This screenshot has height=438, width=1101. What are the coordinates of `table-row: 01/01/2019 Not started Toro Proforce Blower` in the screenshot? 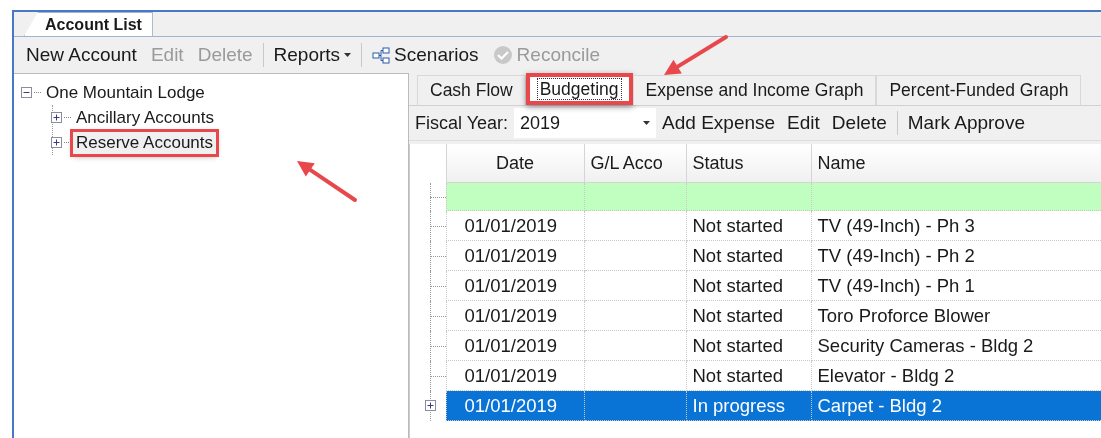 It's located at (755, 315).